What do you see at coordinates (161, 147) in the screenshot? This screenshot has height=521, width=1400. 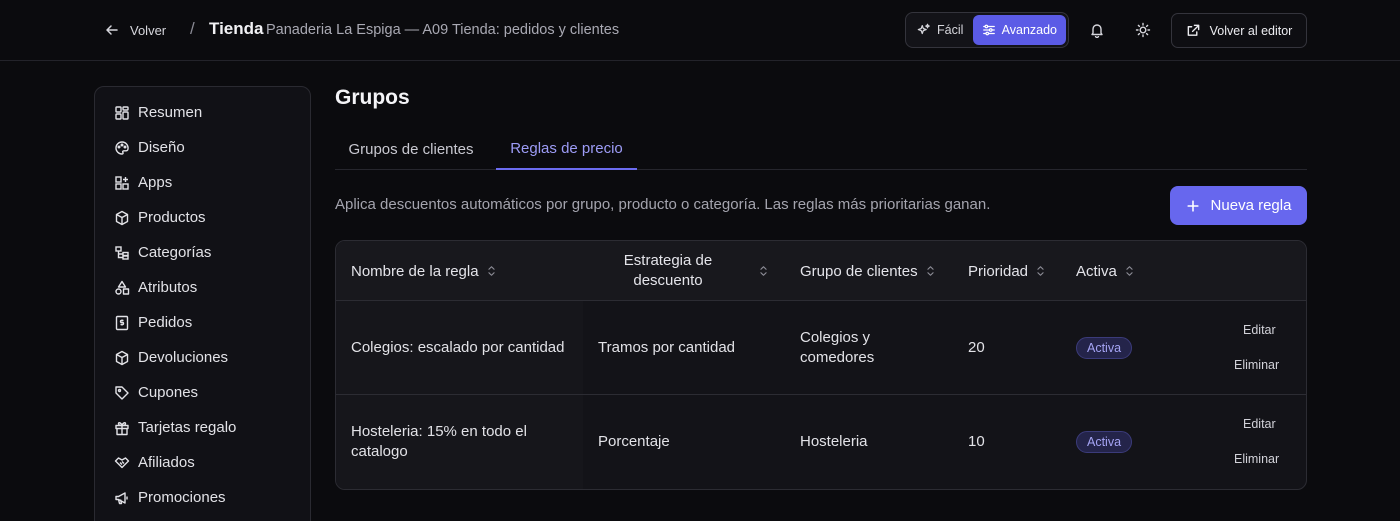 I see `sidebar-item-label: Diseño` at bounding box center [161, 147].